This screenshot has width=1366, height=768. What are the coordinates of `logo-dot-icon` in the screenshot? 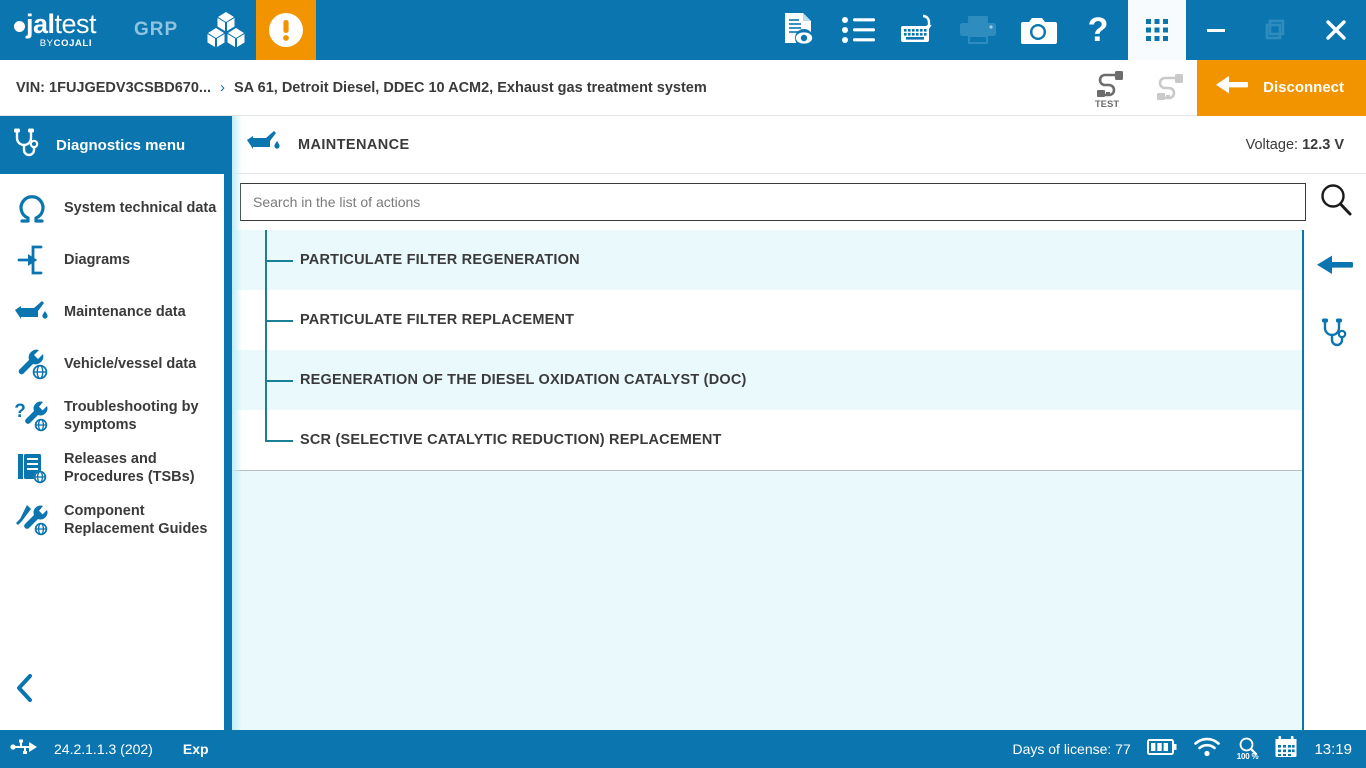 It's located at (19, 27).